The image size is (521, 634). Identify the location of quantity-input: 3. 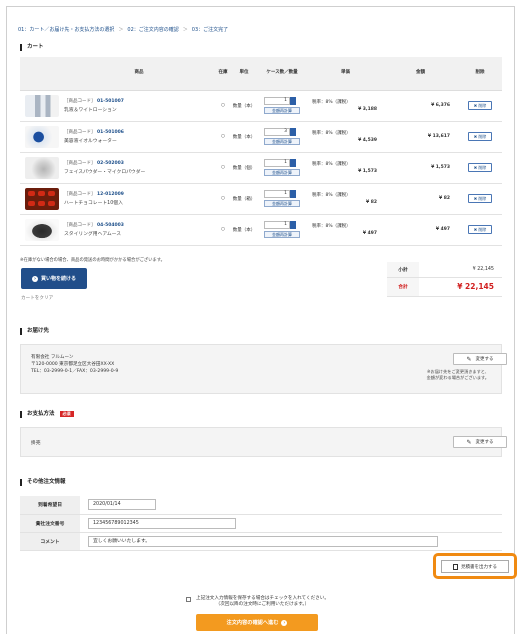
(277, 132).